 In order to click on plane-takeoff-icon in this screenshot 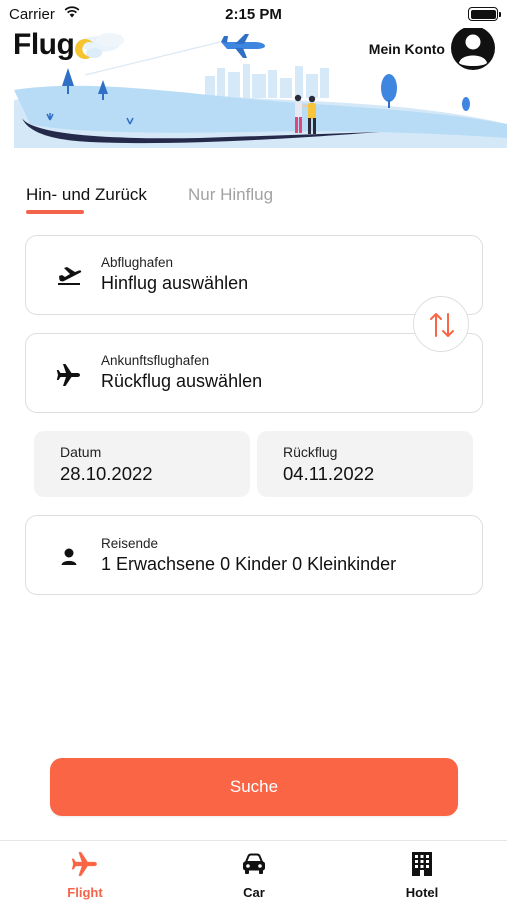, I will do `click(70, 276)`.